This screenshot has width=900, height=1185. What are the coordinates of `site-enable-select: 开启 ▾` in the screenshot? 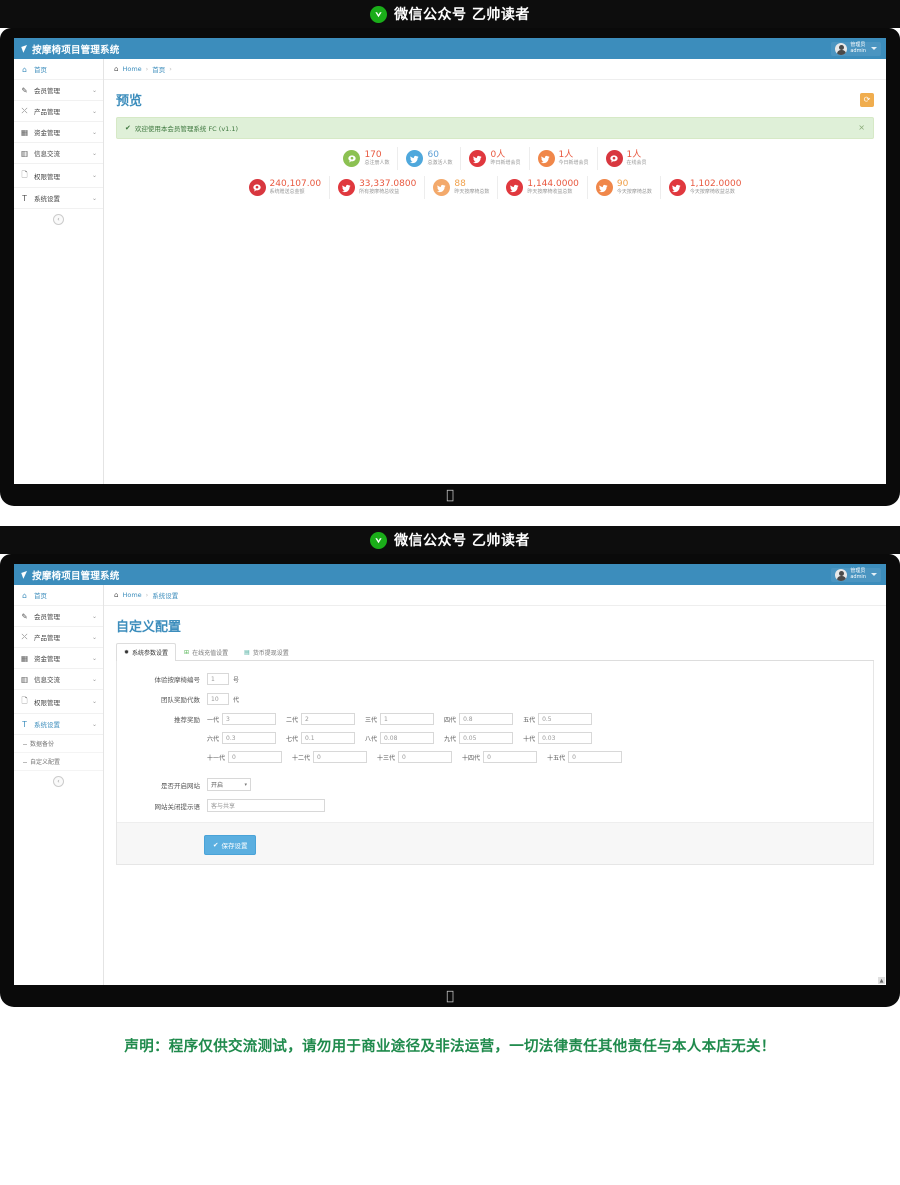 It's located at (229, 784).